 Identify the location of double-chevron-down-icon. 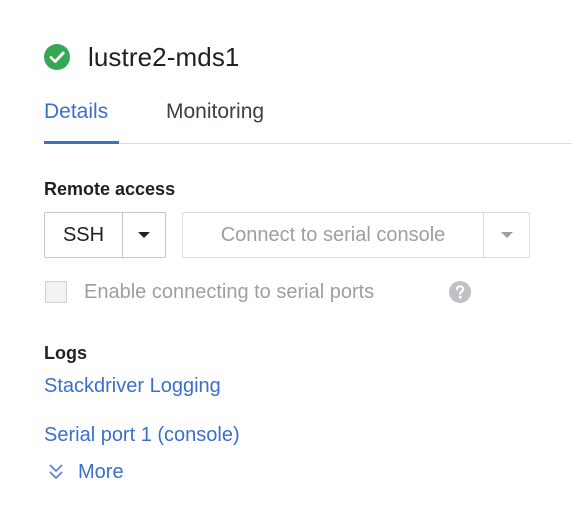
(56, 472).